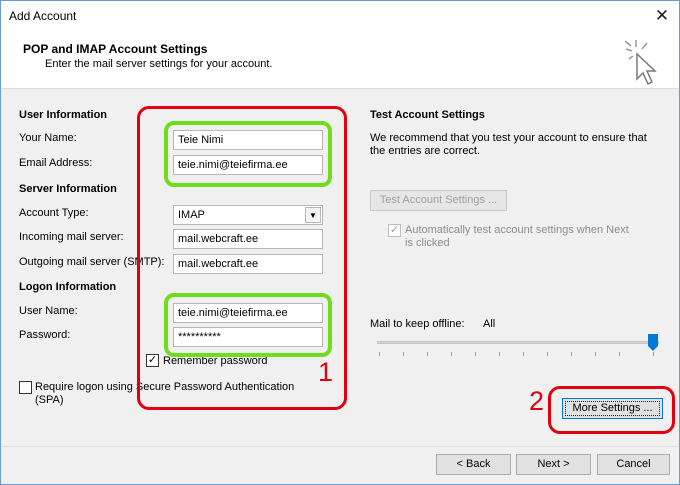 The width and height of the screenshot is (680, 485). Describe the element at coordinates (425, 151) in the screenshot. I see `test-description-line2: the entries are correct.` at that location.